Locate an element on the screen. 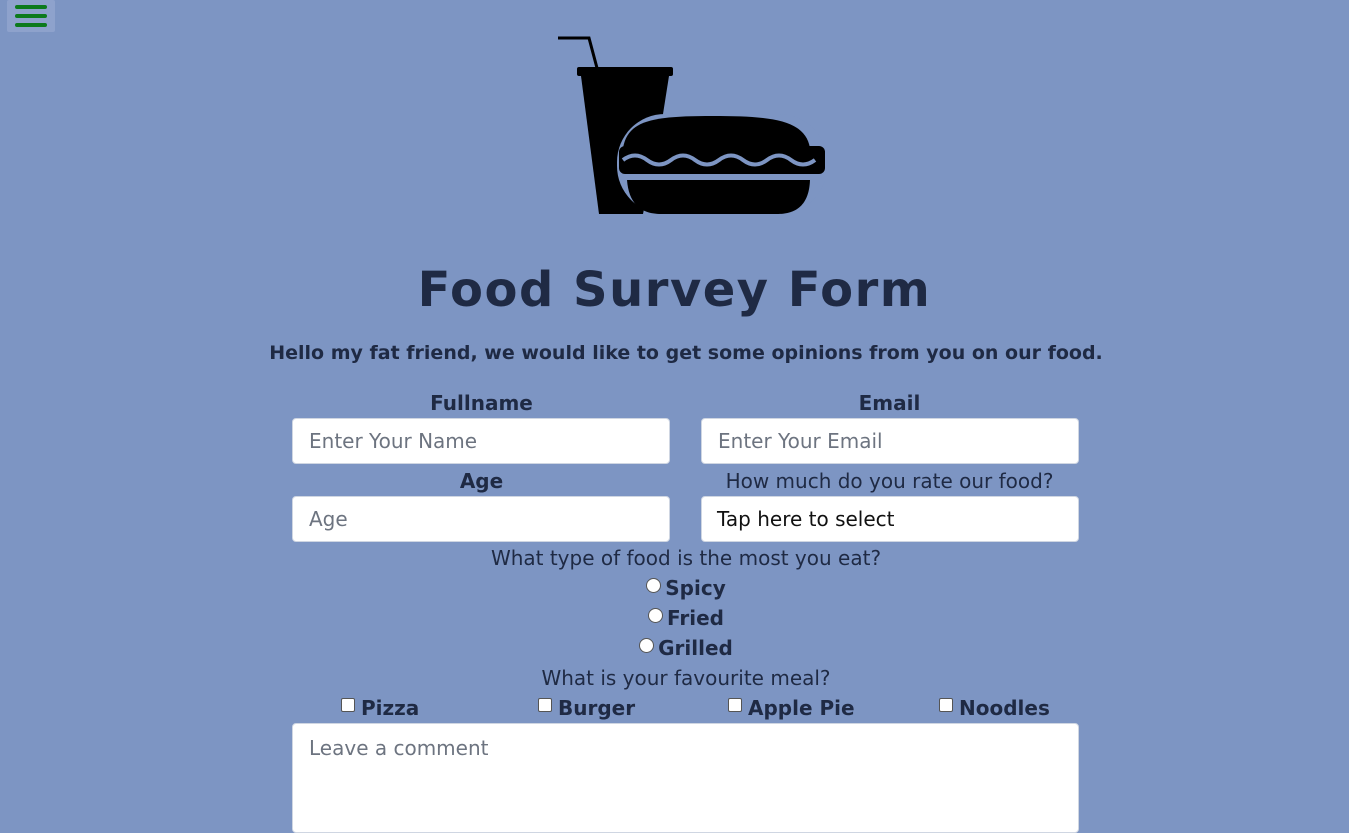 The width and height of the screenshot is (1349, 833). radio-label: Fried is located at coordinates (695, 618).